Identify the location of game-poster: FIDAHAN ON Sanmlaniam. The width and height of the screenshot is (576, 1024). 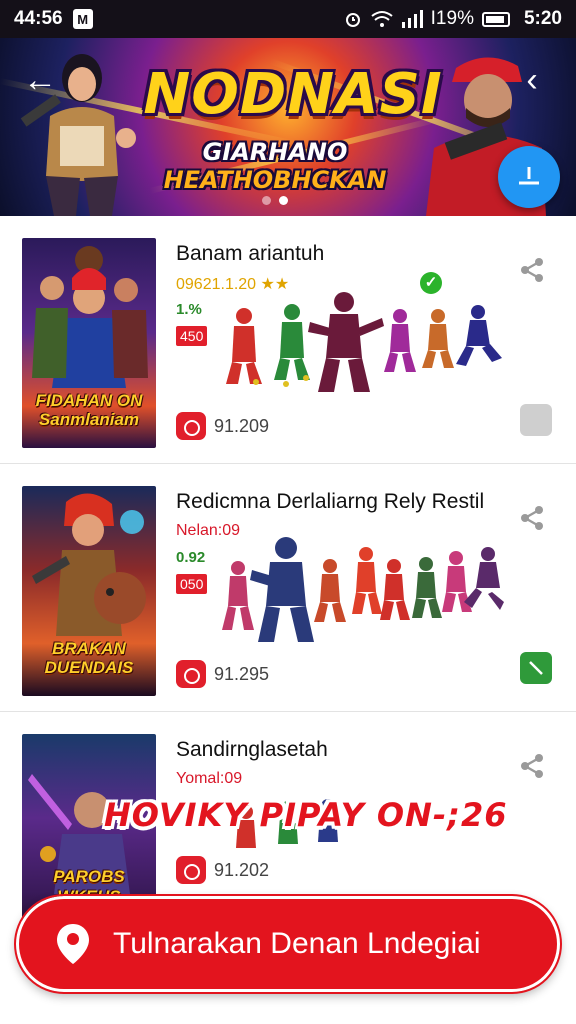
(89, 343).